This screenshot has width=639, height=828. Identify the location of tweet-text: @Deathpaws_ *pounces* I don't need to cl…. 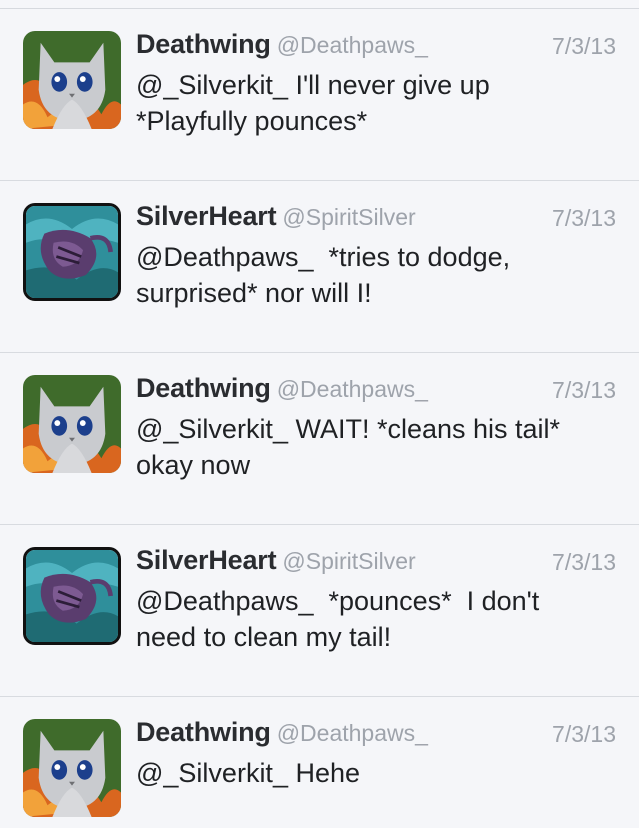
(338, 619).